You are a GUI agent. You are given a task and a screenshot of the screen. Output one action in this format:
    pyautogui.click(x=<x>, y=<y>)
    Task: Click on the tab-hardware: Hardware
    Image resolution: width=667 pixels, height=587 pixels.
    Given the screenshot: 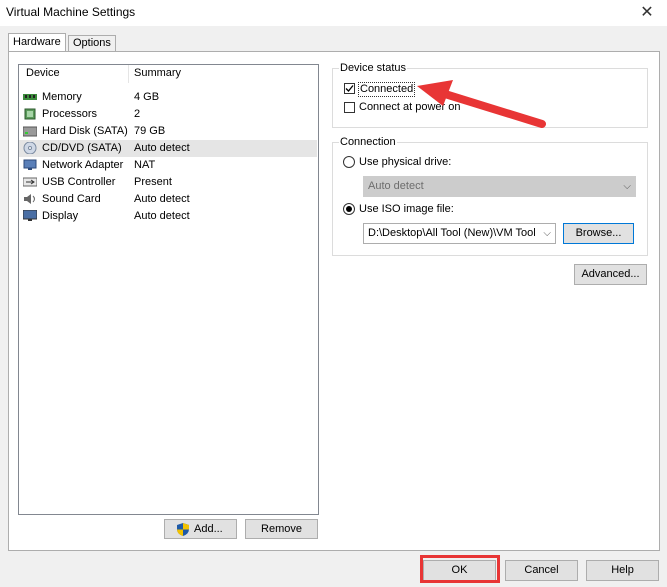 What is the action you would take?
    pyautogui.click(x=37, y=42)
    